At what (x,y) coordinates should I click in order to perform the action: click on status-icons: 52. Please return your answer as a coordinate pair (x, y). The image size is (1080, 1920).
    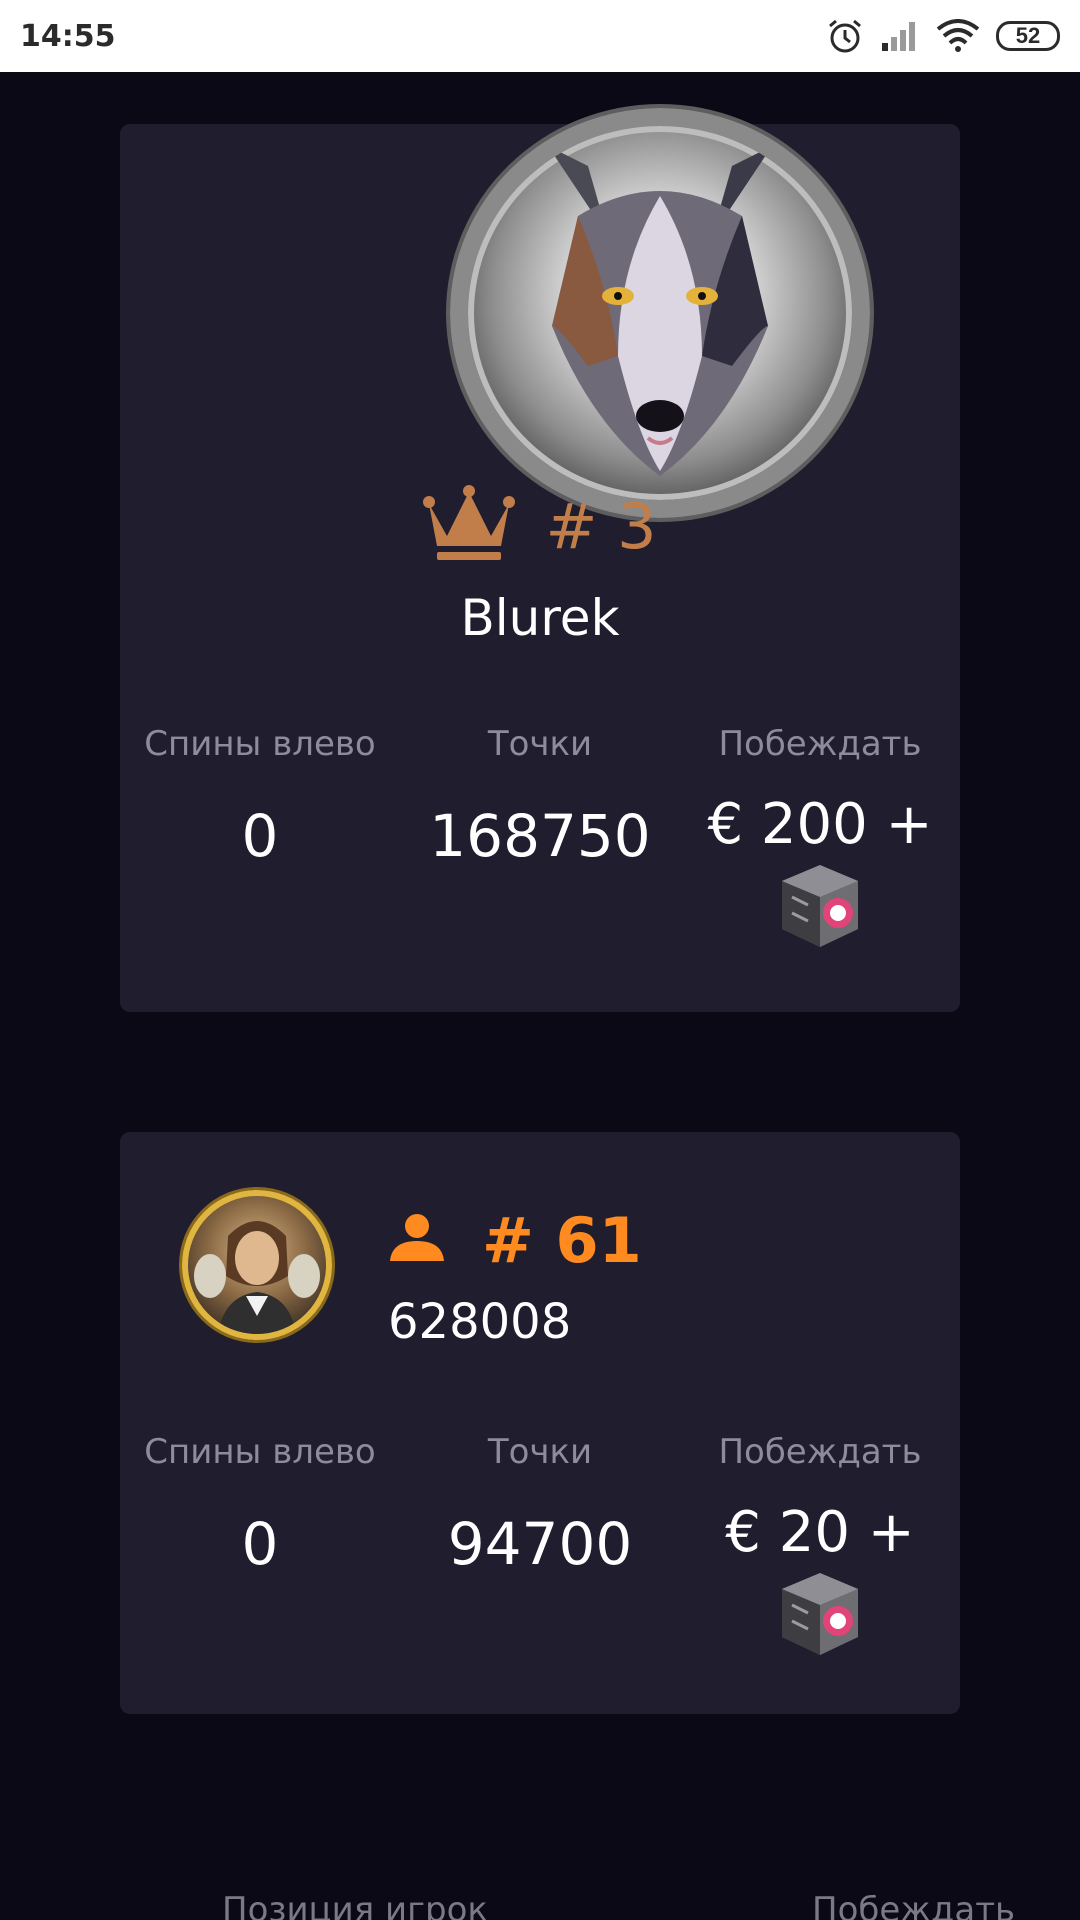
    Looking at the image, I should click on (943, 36).